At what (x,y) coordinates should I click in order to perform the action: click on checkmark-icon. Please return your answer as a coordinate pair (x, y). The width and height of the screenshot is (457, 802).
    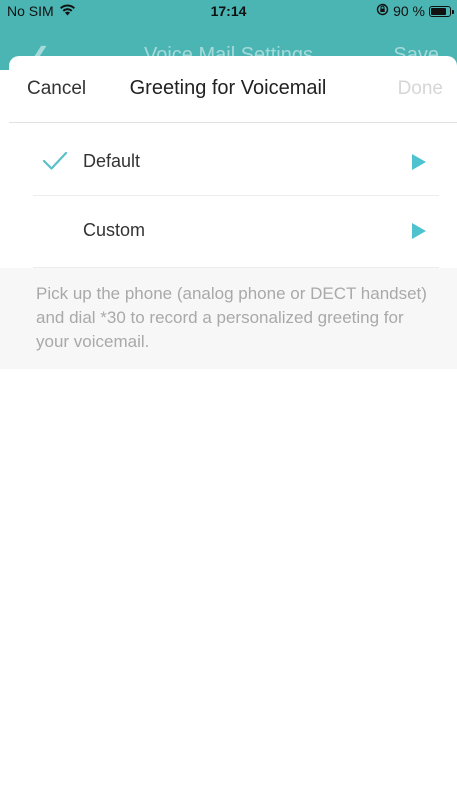
    Looking at the image, I should click on (55, 161).